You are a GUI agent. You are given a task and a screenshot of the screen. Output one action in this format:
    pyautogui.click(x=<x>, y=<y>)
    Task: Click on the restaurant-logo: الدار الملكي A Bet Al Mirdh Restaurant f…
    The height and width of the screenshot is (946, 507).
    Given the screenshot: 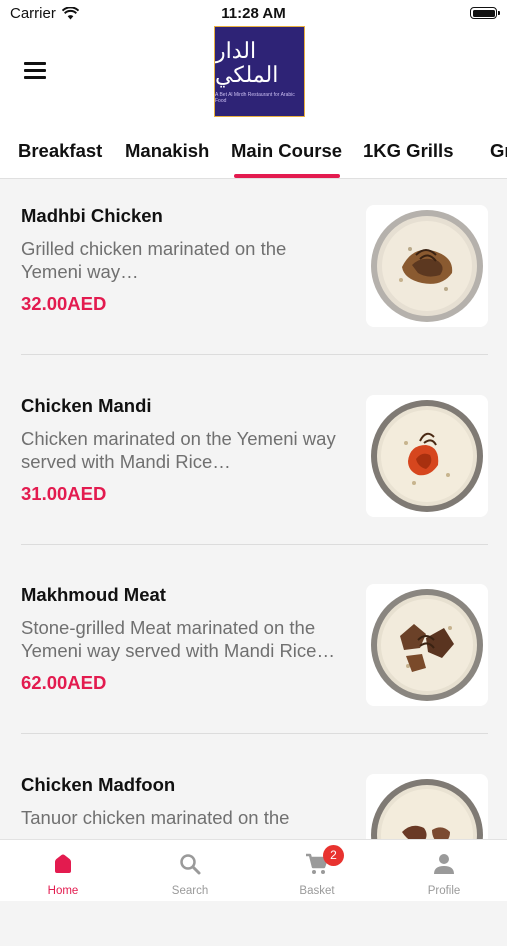 What is the action you would take?
    pyautogui.click(x=259, y=71)
    